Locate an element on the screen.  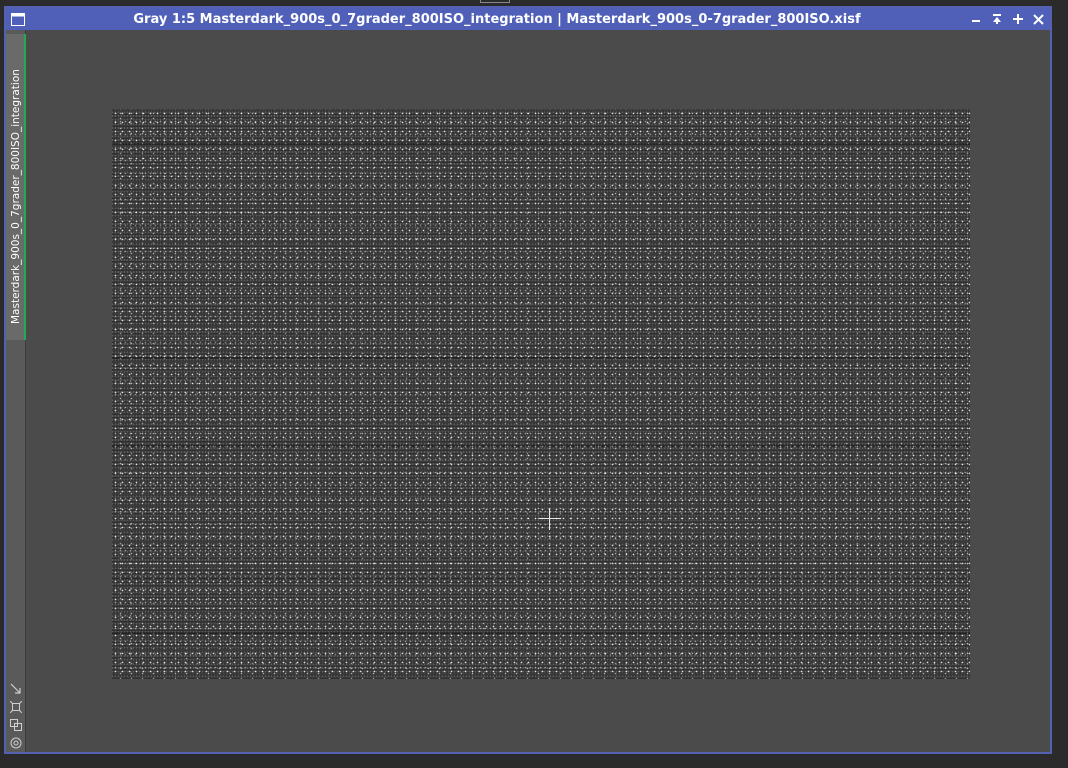
maximize-button is located at coordinates (1017, 19).